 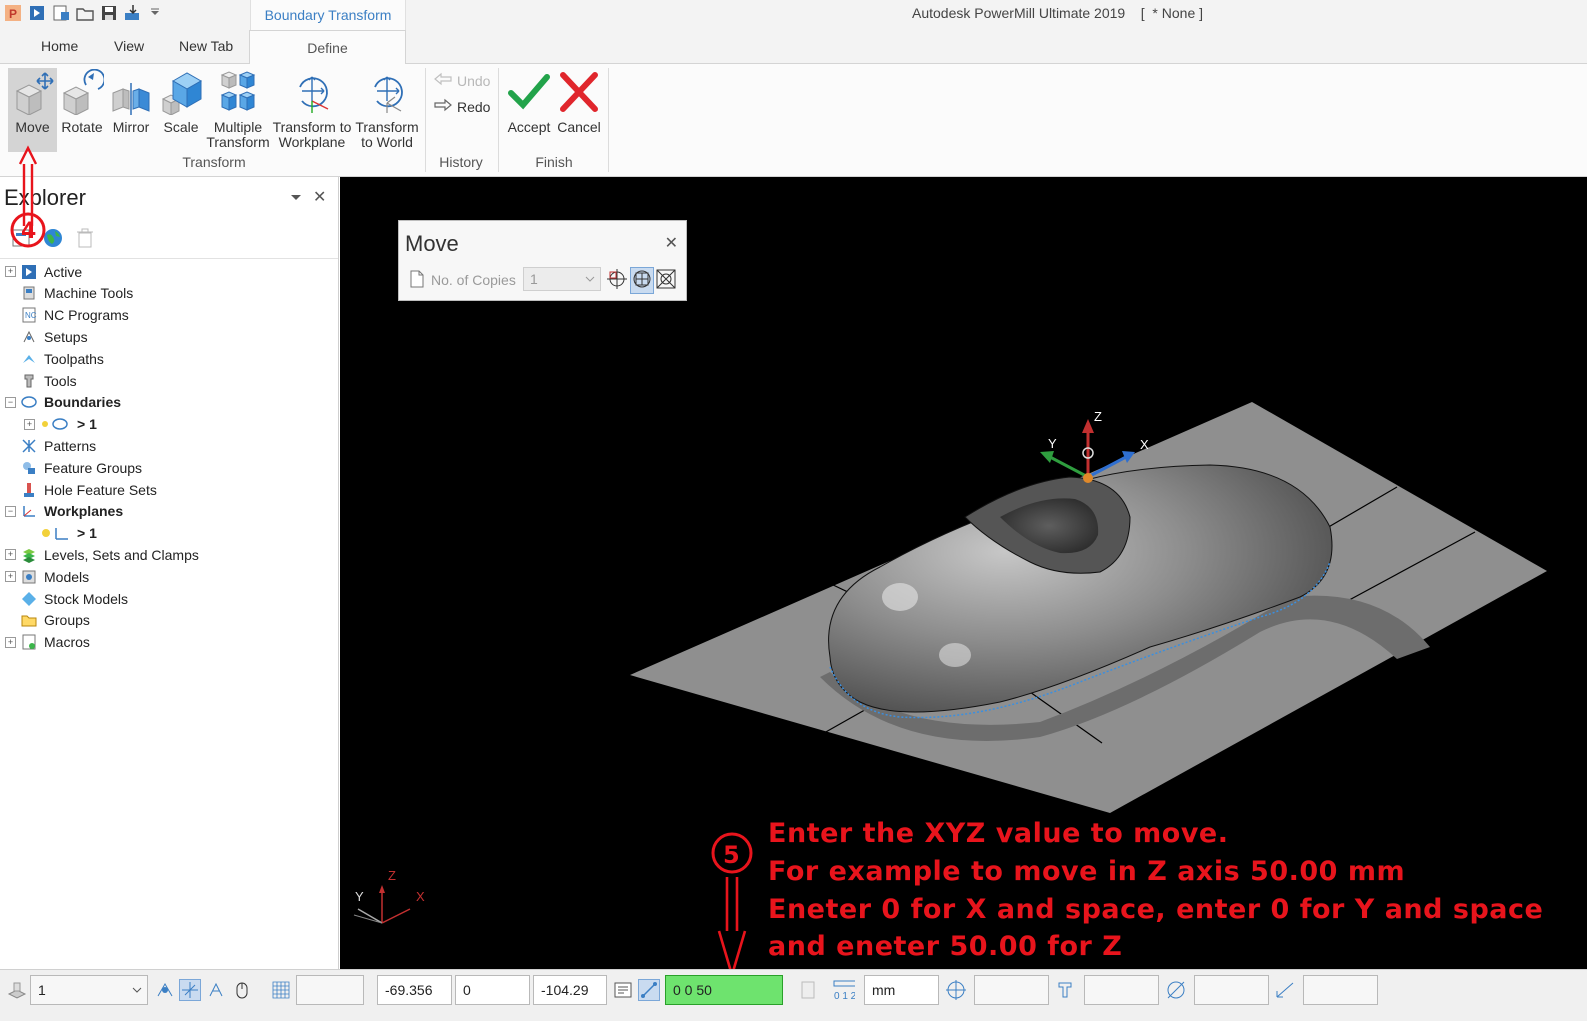 I want to click on scale-button: Scale, so click(x=181, y=101).